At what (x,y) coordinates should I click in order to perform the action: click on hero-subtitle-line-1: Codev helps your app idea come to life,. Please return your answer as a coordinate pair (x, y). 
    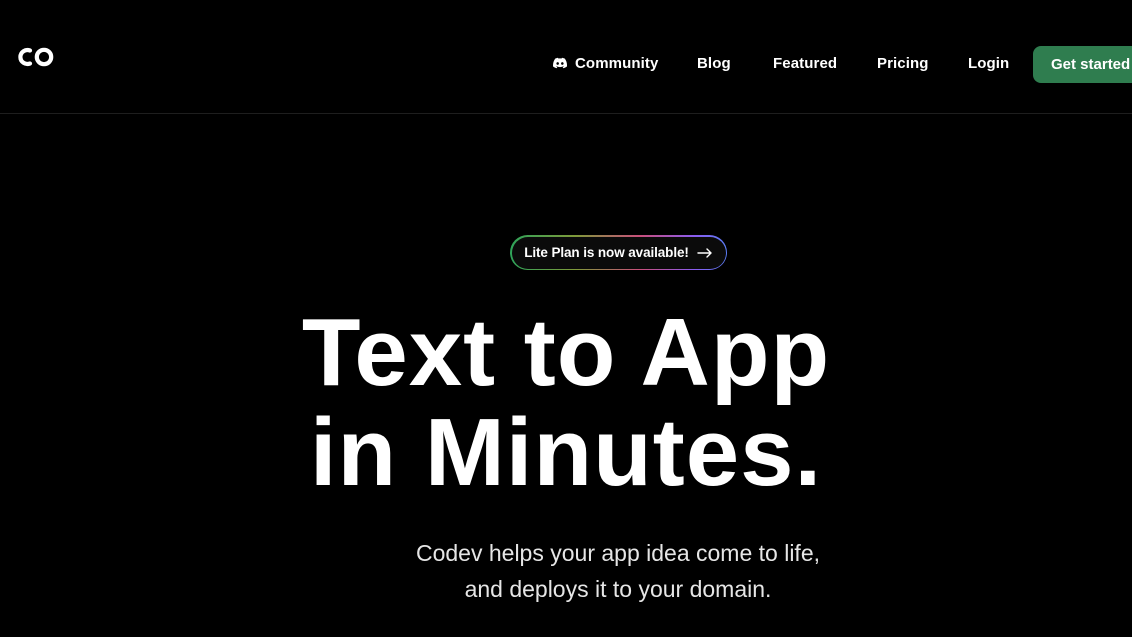
    Looking at the image, I should click on (618, 553).